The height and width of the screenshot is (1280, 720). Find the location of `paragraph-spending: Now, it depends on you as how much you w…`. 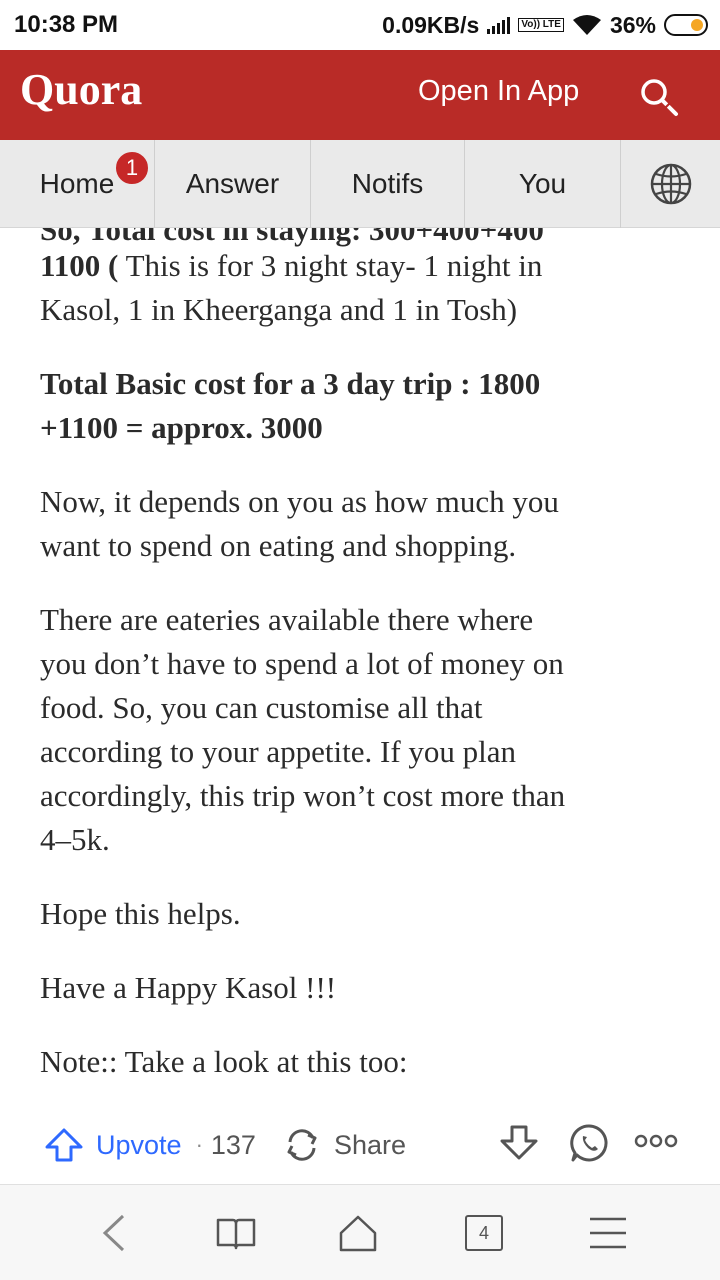

paragraph-spending: Now, it depends on you as how much you w… is located at coordinates (360, 524).